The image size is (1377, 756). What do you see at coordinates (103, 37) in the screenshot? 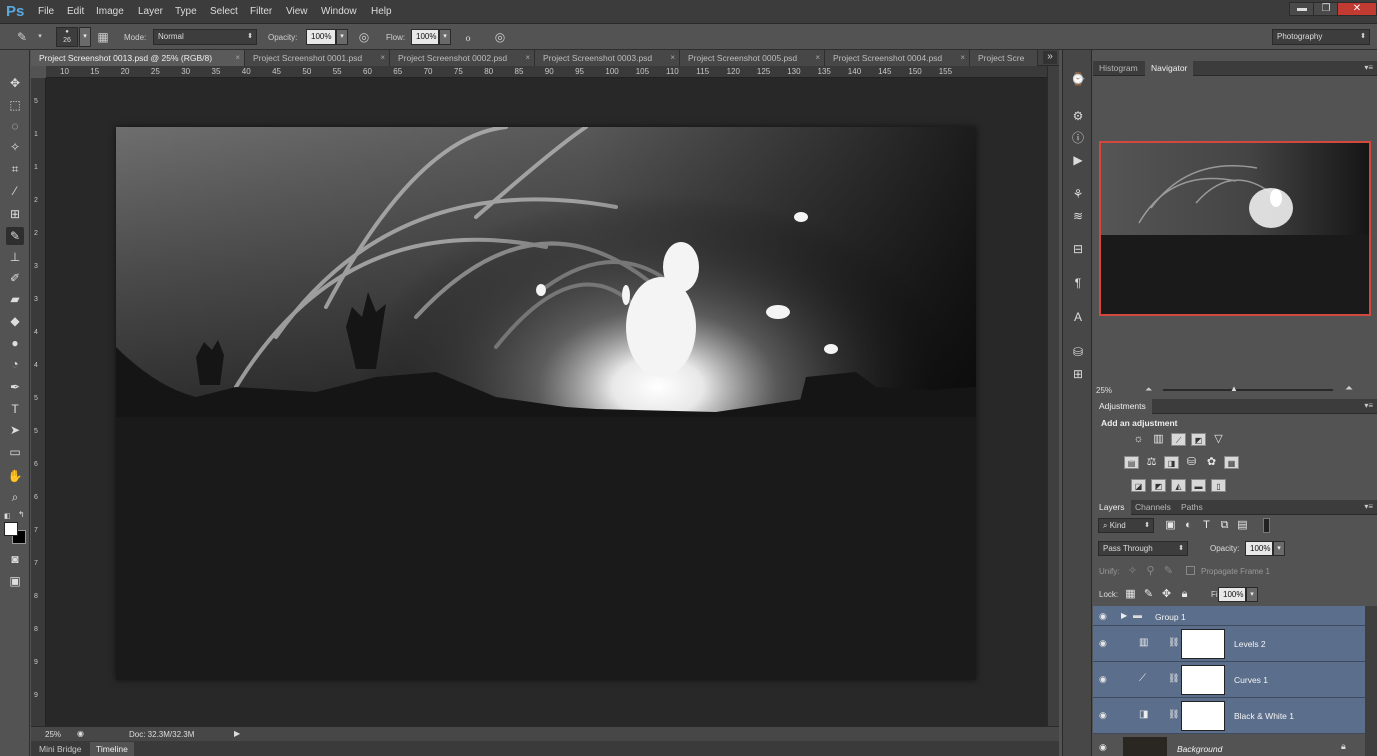
I see `brush-panel-icon: ▦` at bounding box center [103, 37].